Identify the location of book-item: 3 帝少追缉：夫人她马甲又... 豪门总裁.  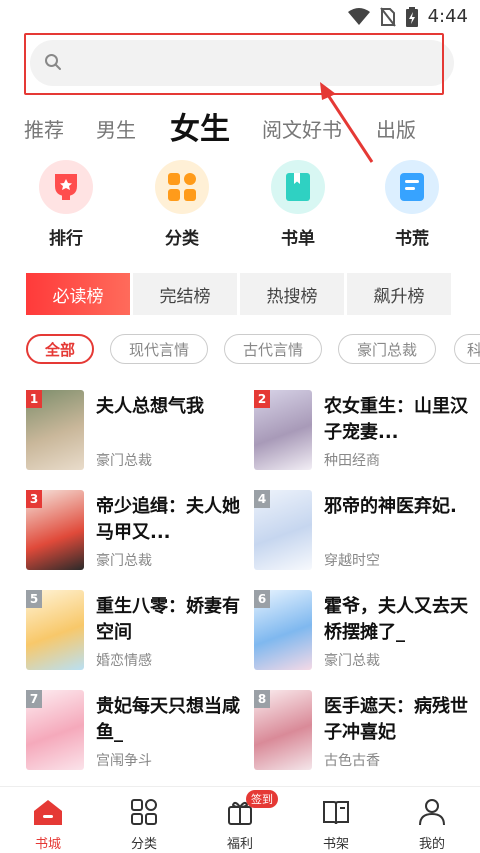
(136, 532).